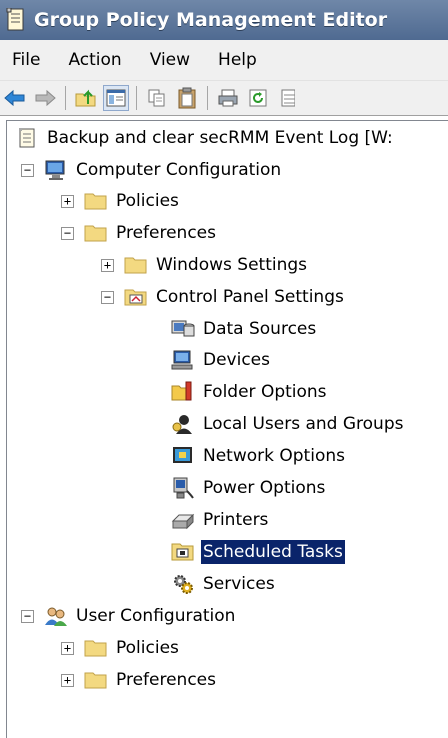 This screenshot has height=738, width=448. Describe the element at coordinates (236, 360) in the screenshot. I see `tree-label: Devices` at that location.